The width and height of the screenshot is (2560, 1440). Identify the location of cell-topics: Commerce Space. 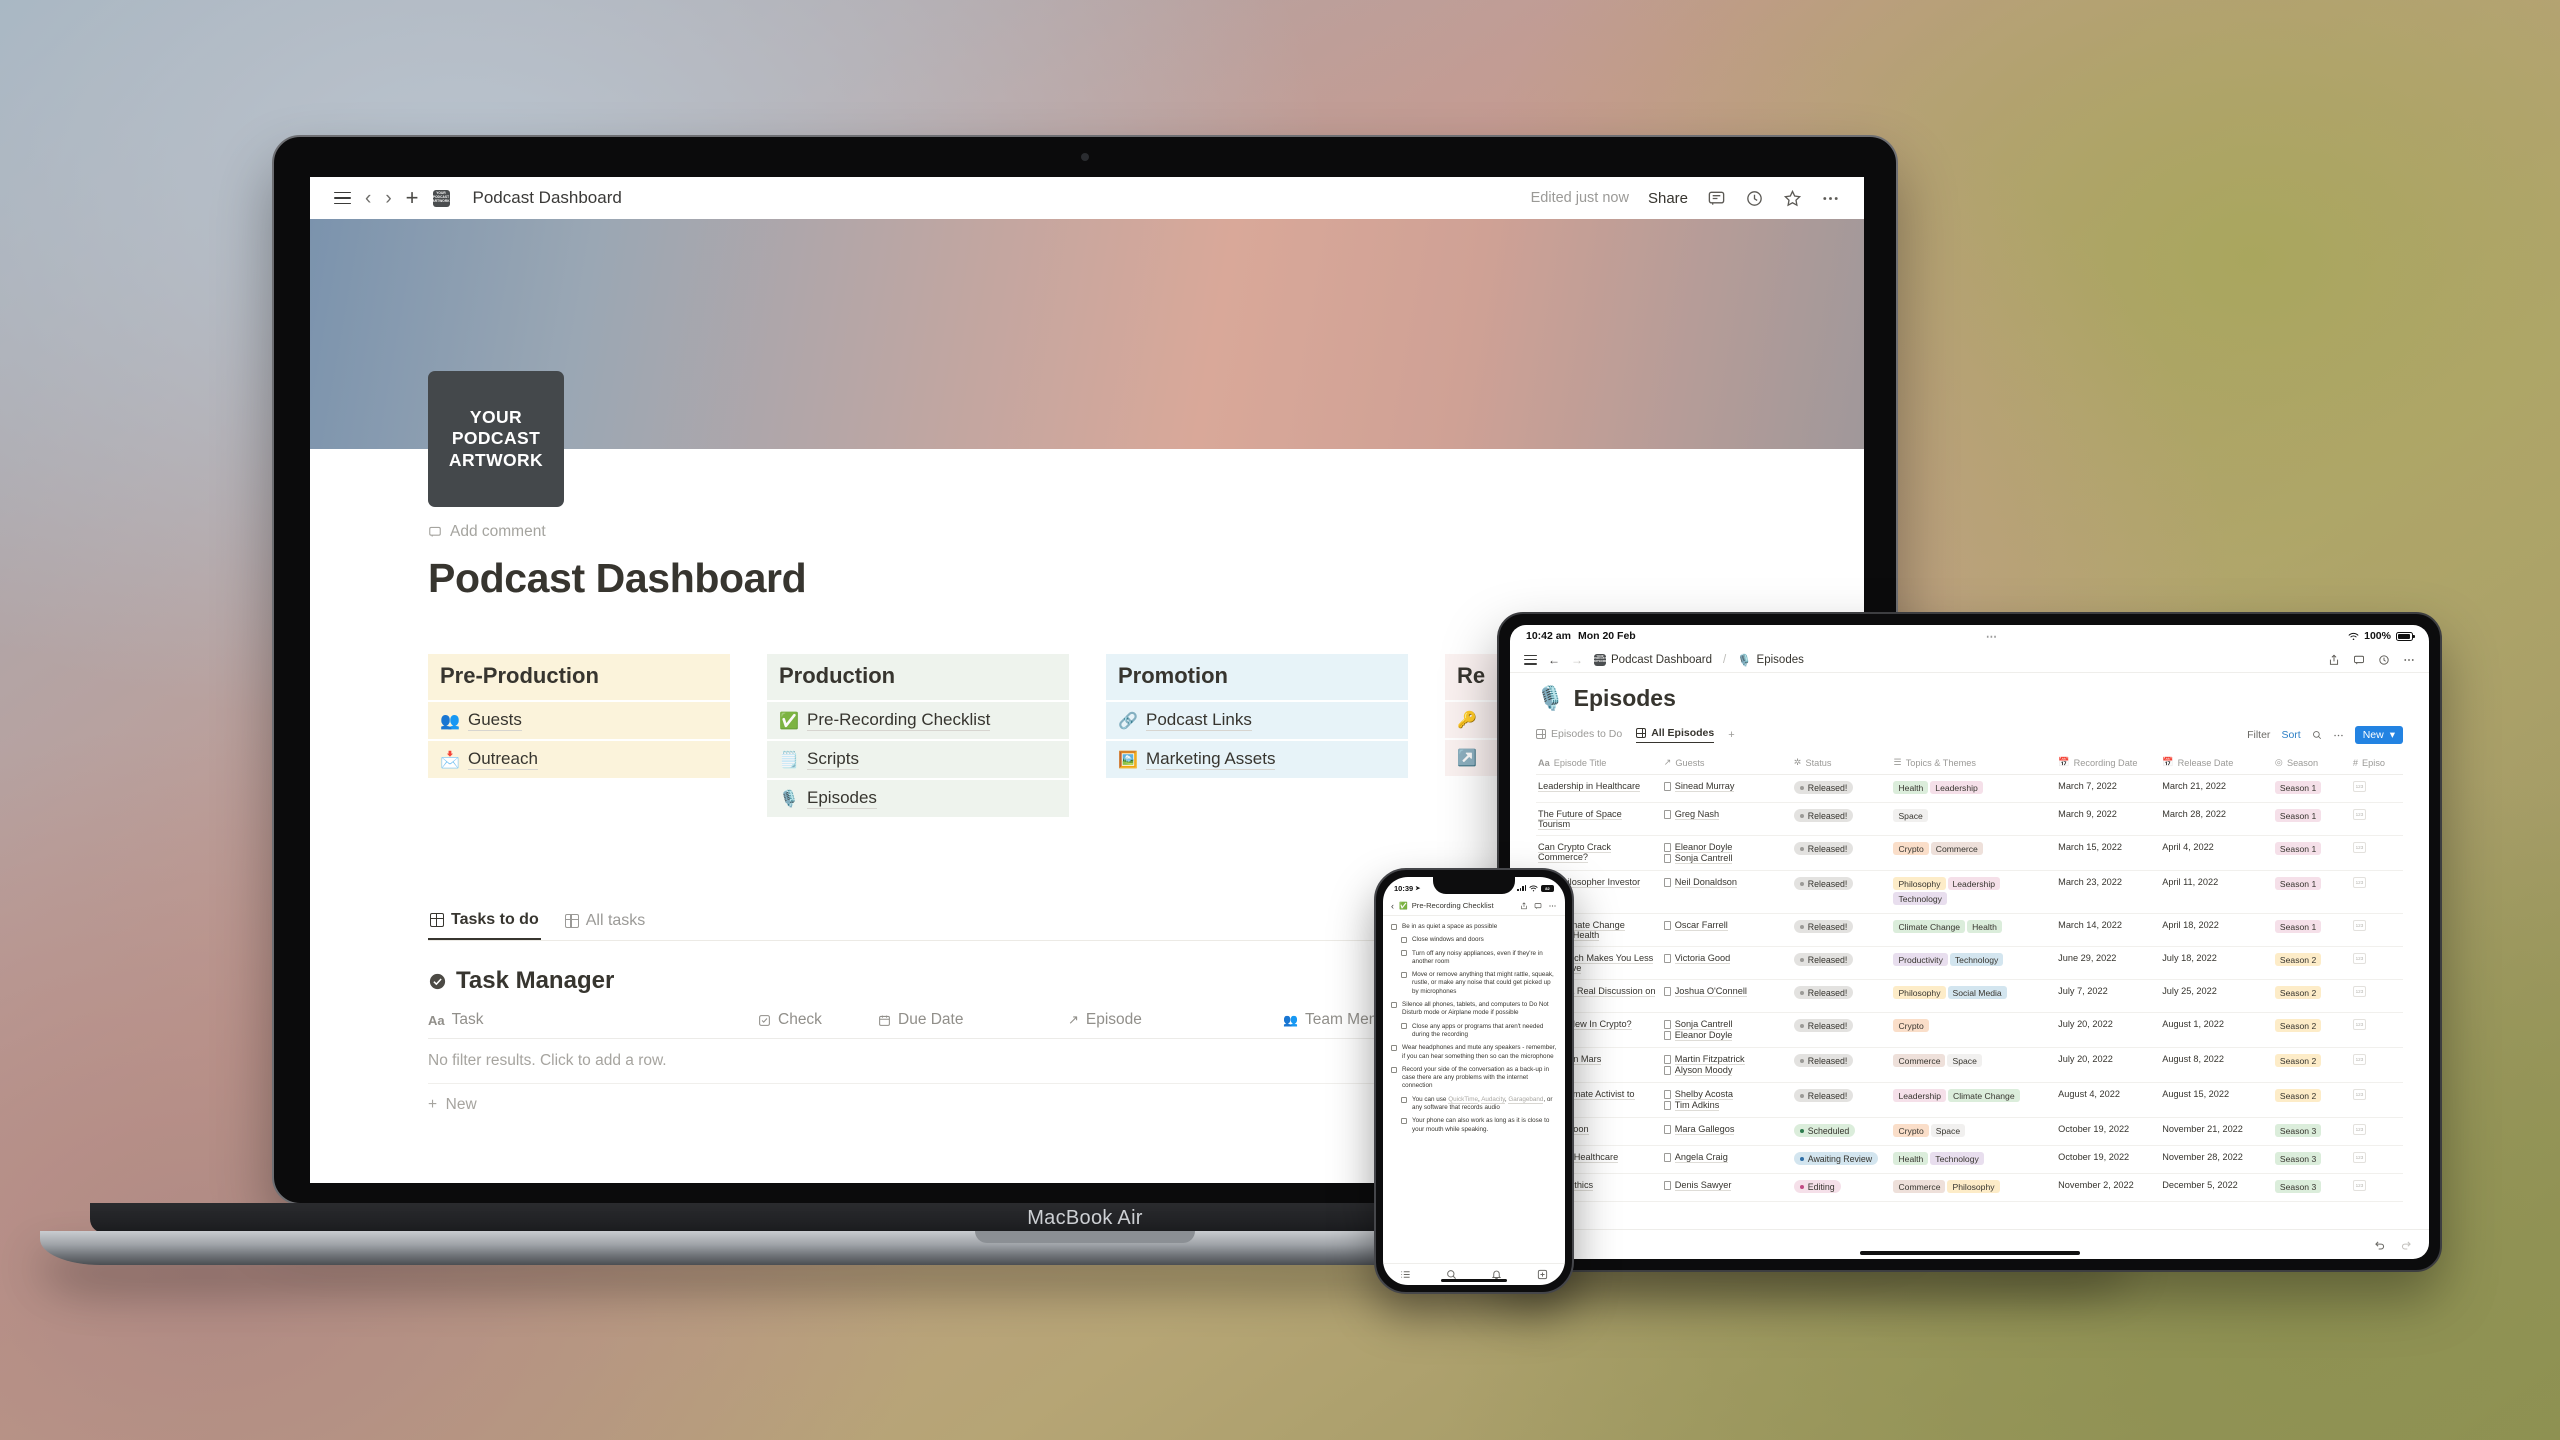
(1974, 1065).